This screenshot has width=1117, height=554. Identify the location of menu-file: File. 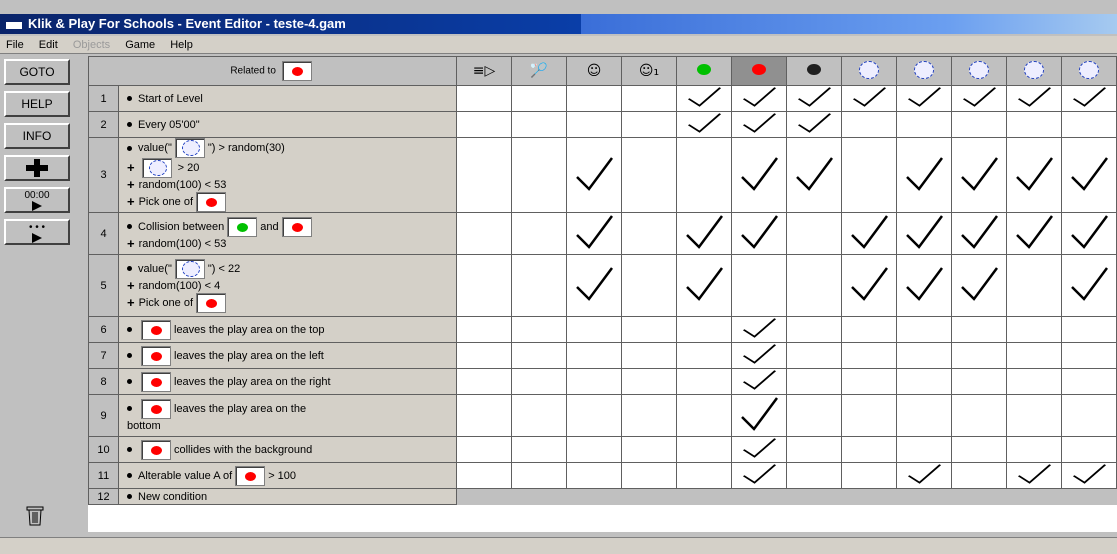
(15, 44).